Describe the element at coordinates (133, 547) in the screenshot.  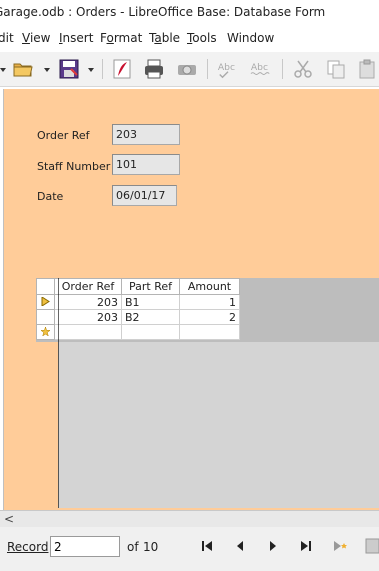
I see `of-label: of` at that location.